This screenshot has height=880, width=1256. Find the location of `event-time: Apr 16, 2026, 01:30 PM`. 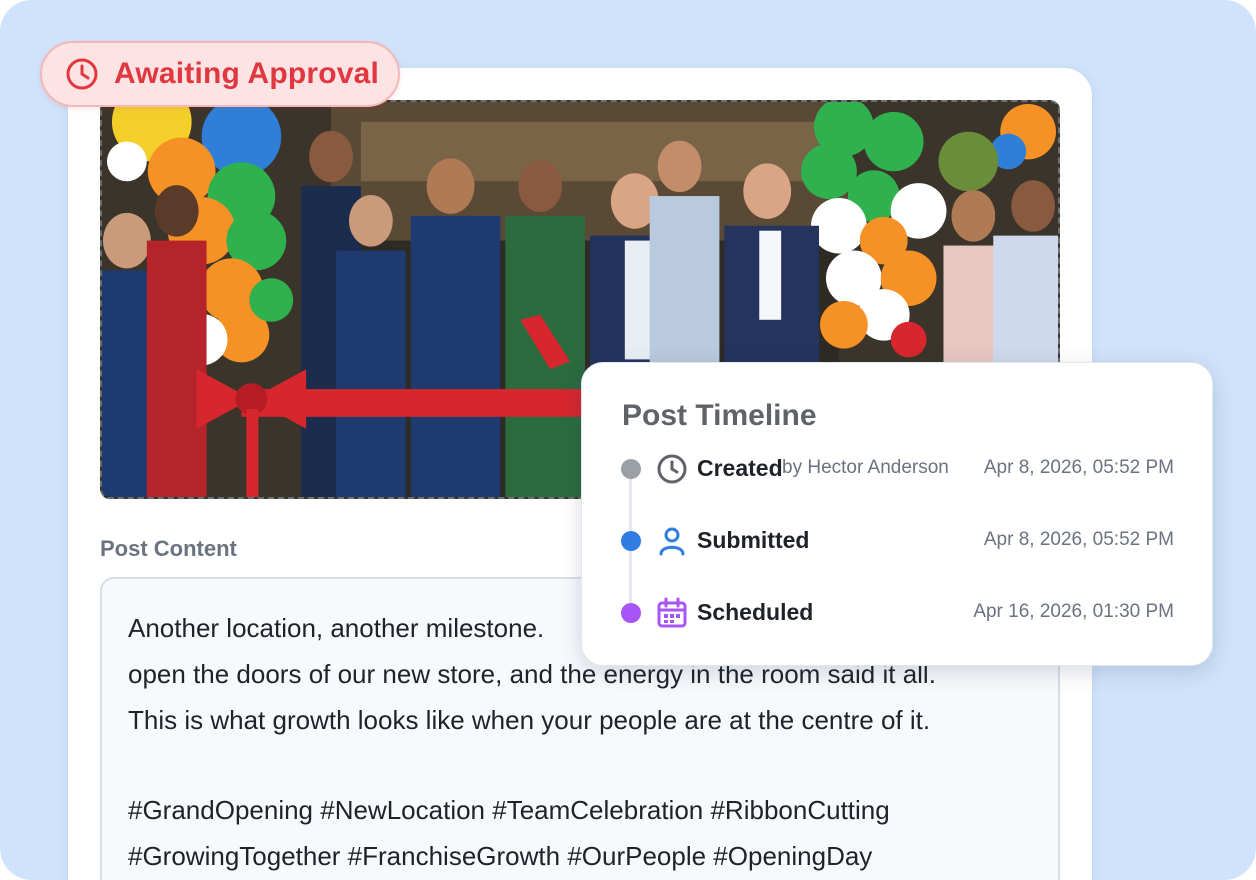

event-time: Apr 16, 2026, 01:30 PM is located at coordinates (1073, 611).